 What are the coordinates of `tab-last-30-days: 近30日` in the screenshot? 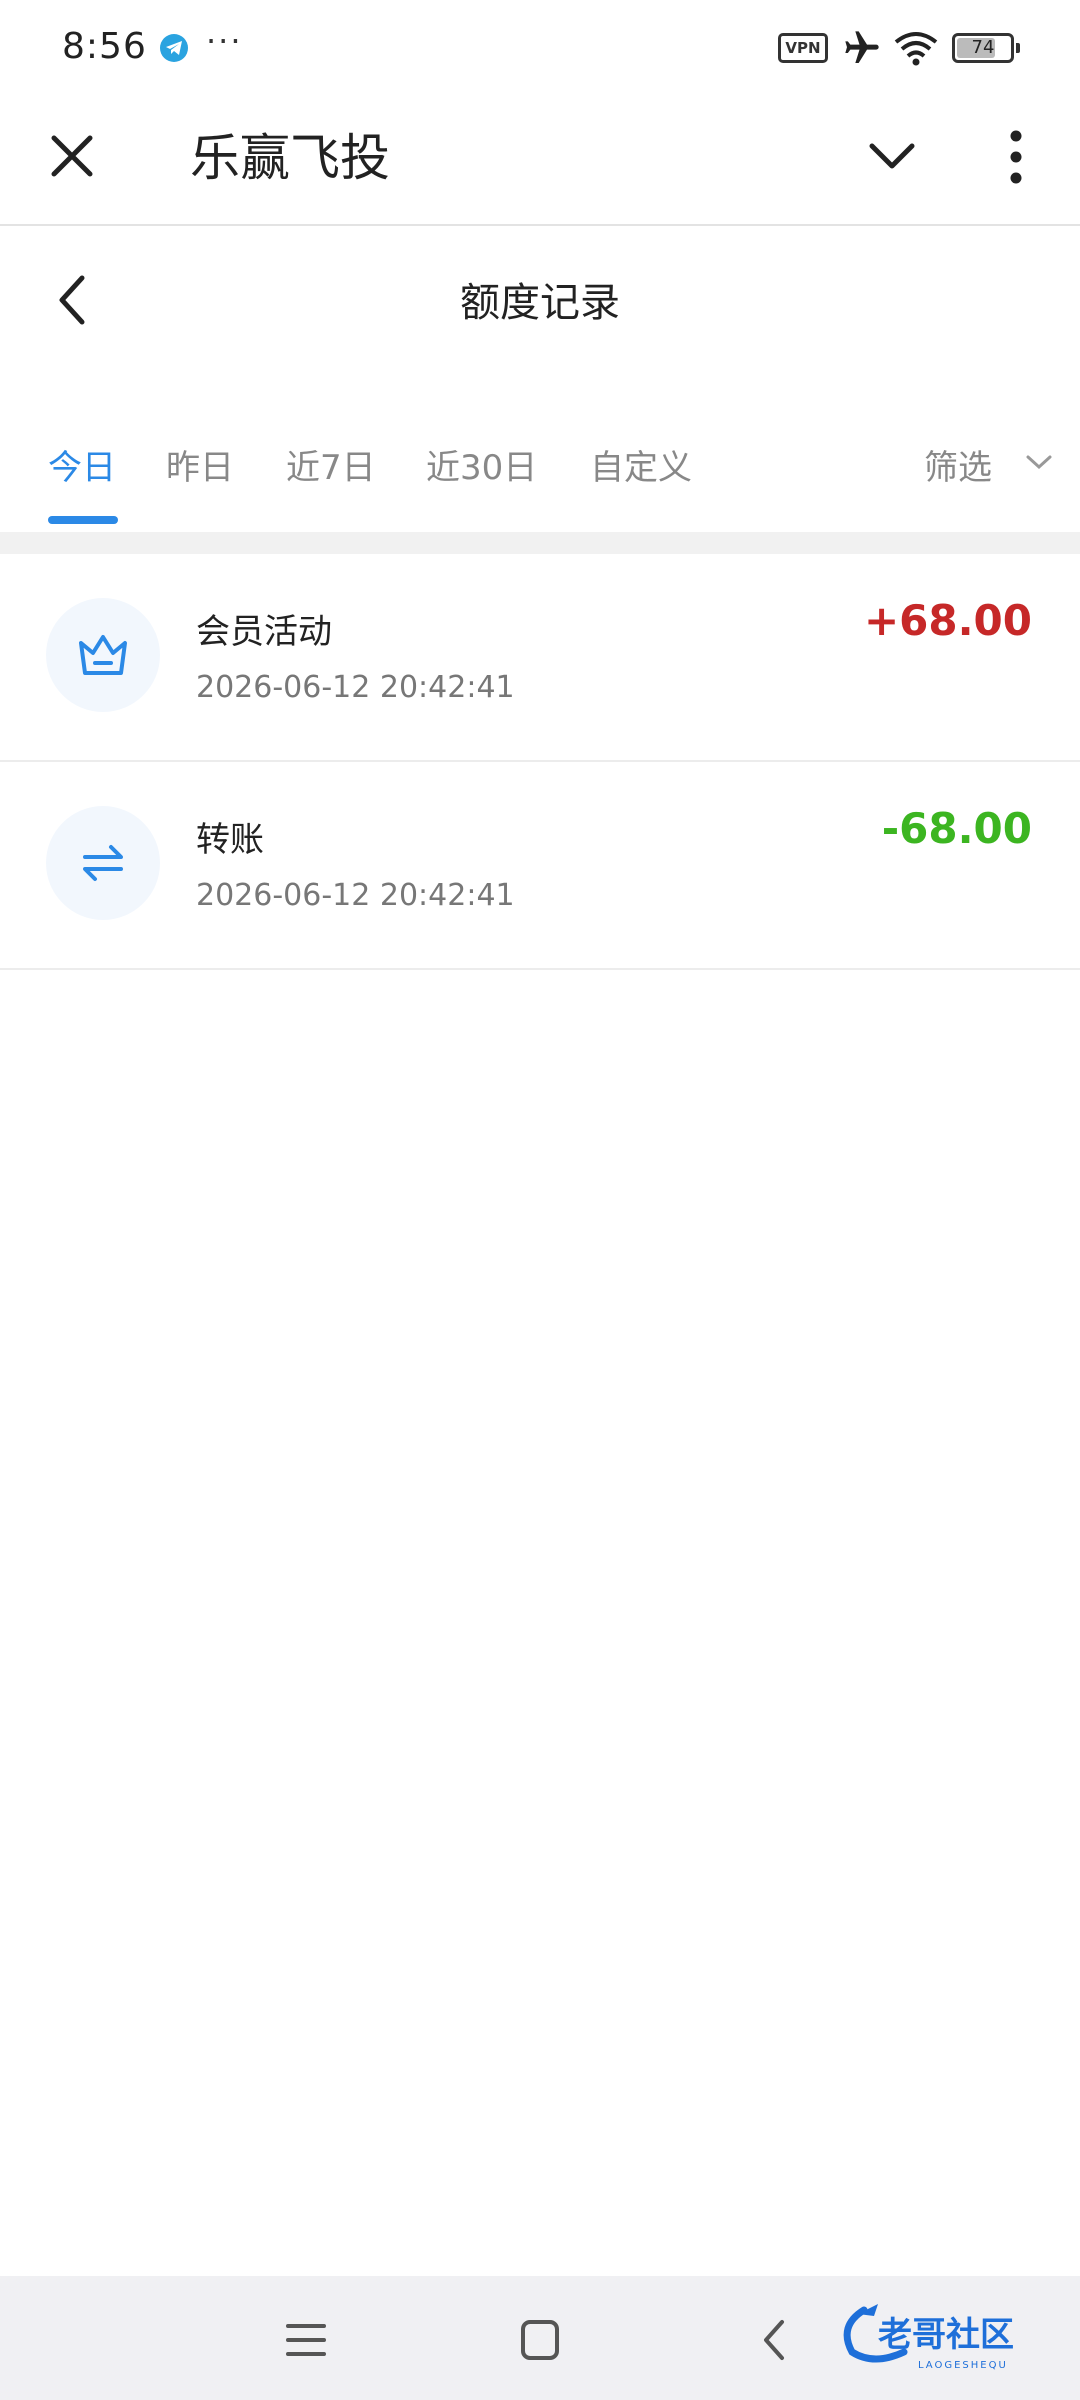 It's located at (481, 464).